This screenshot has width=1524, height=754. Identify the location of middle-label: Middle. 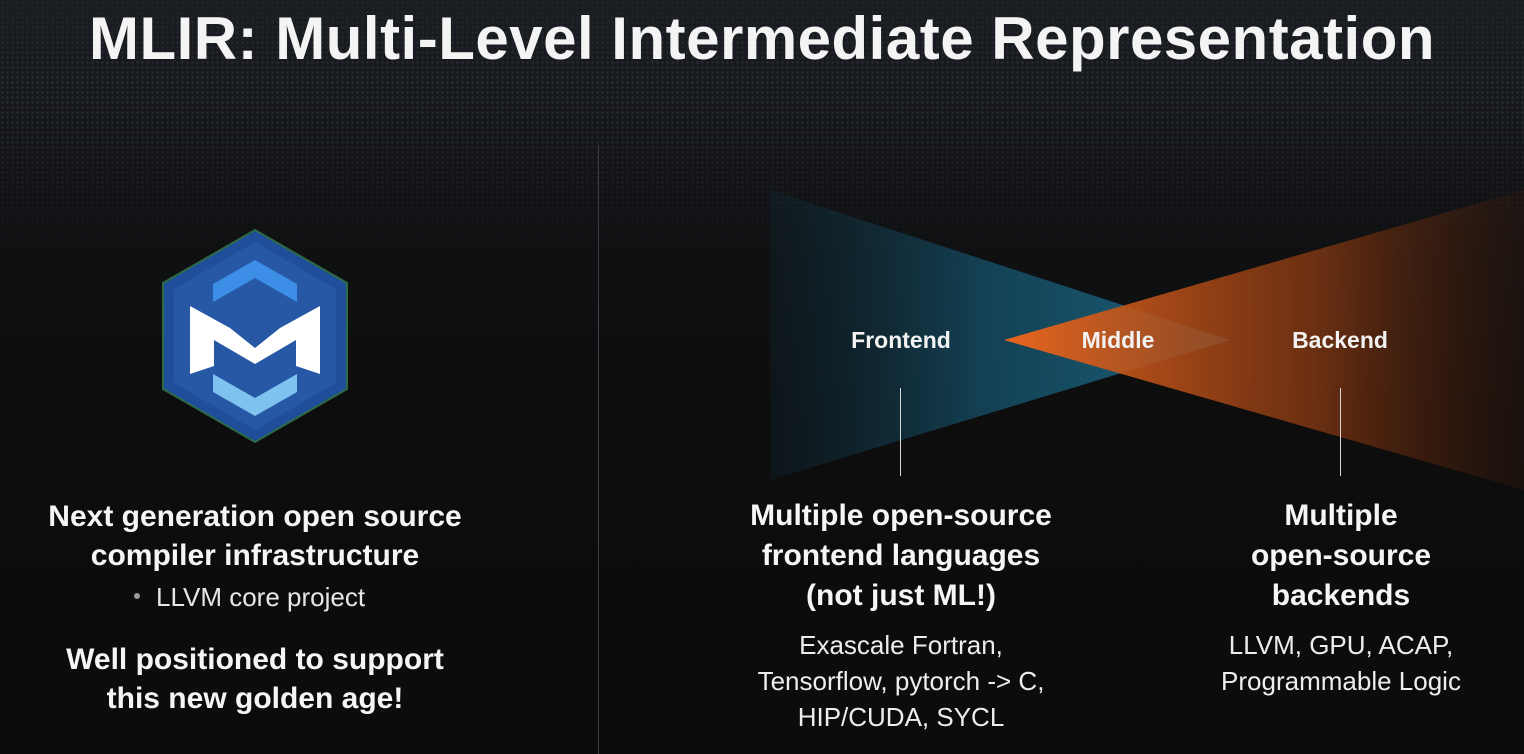
(1118, 340).